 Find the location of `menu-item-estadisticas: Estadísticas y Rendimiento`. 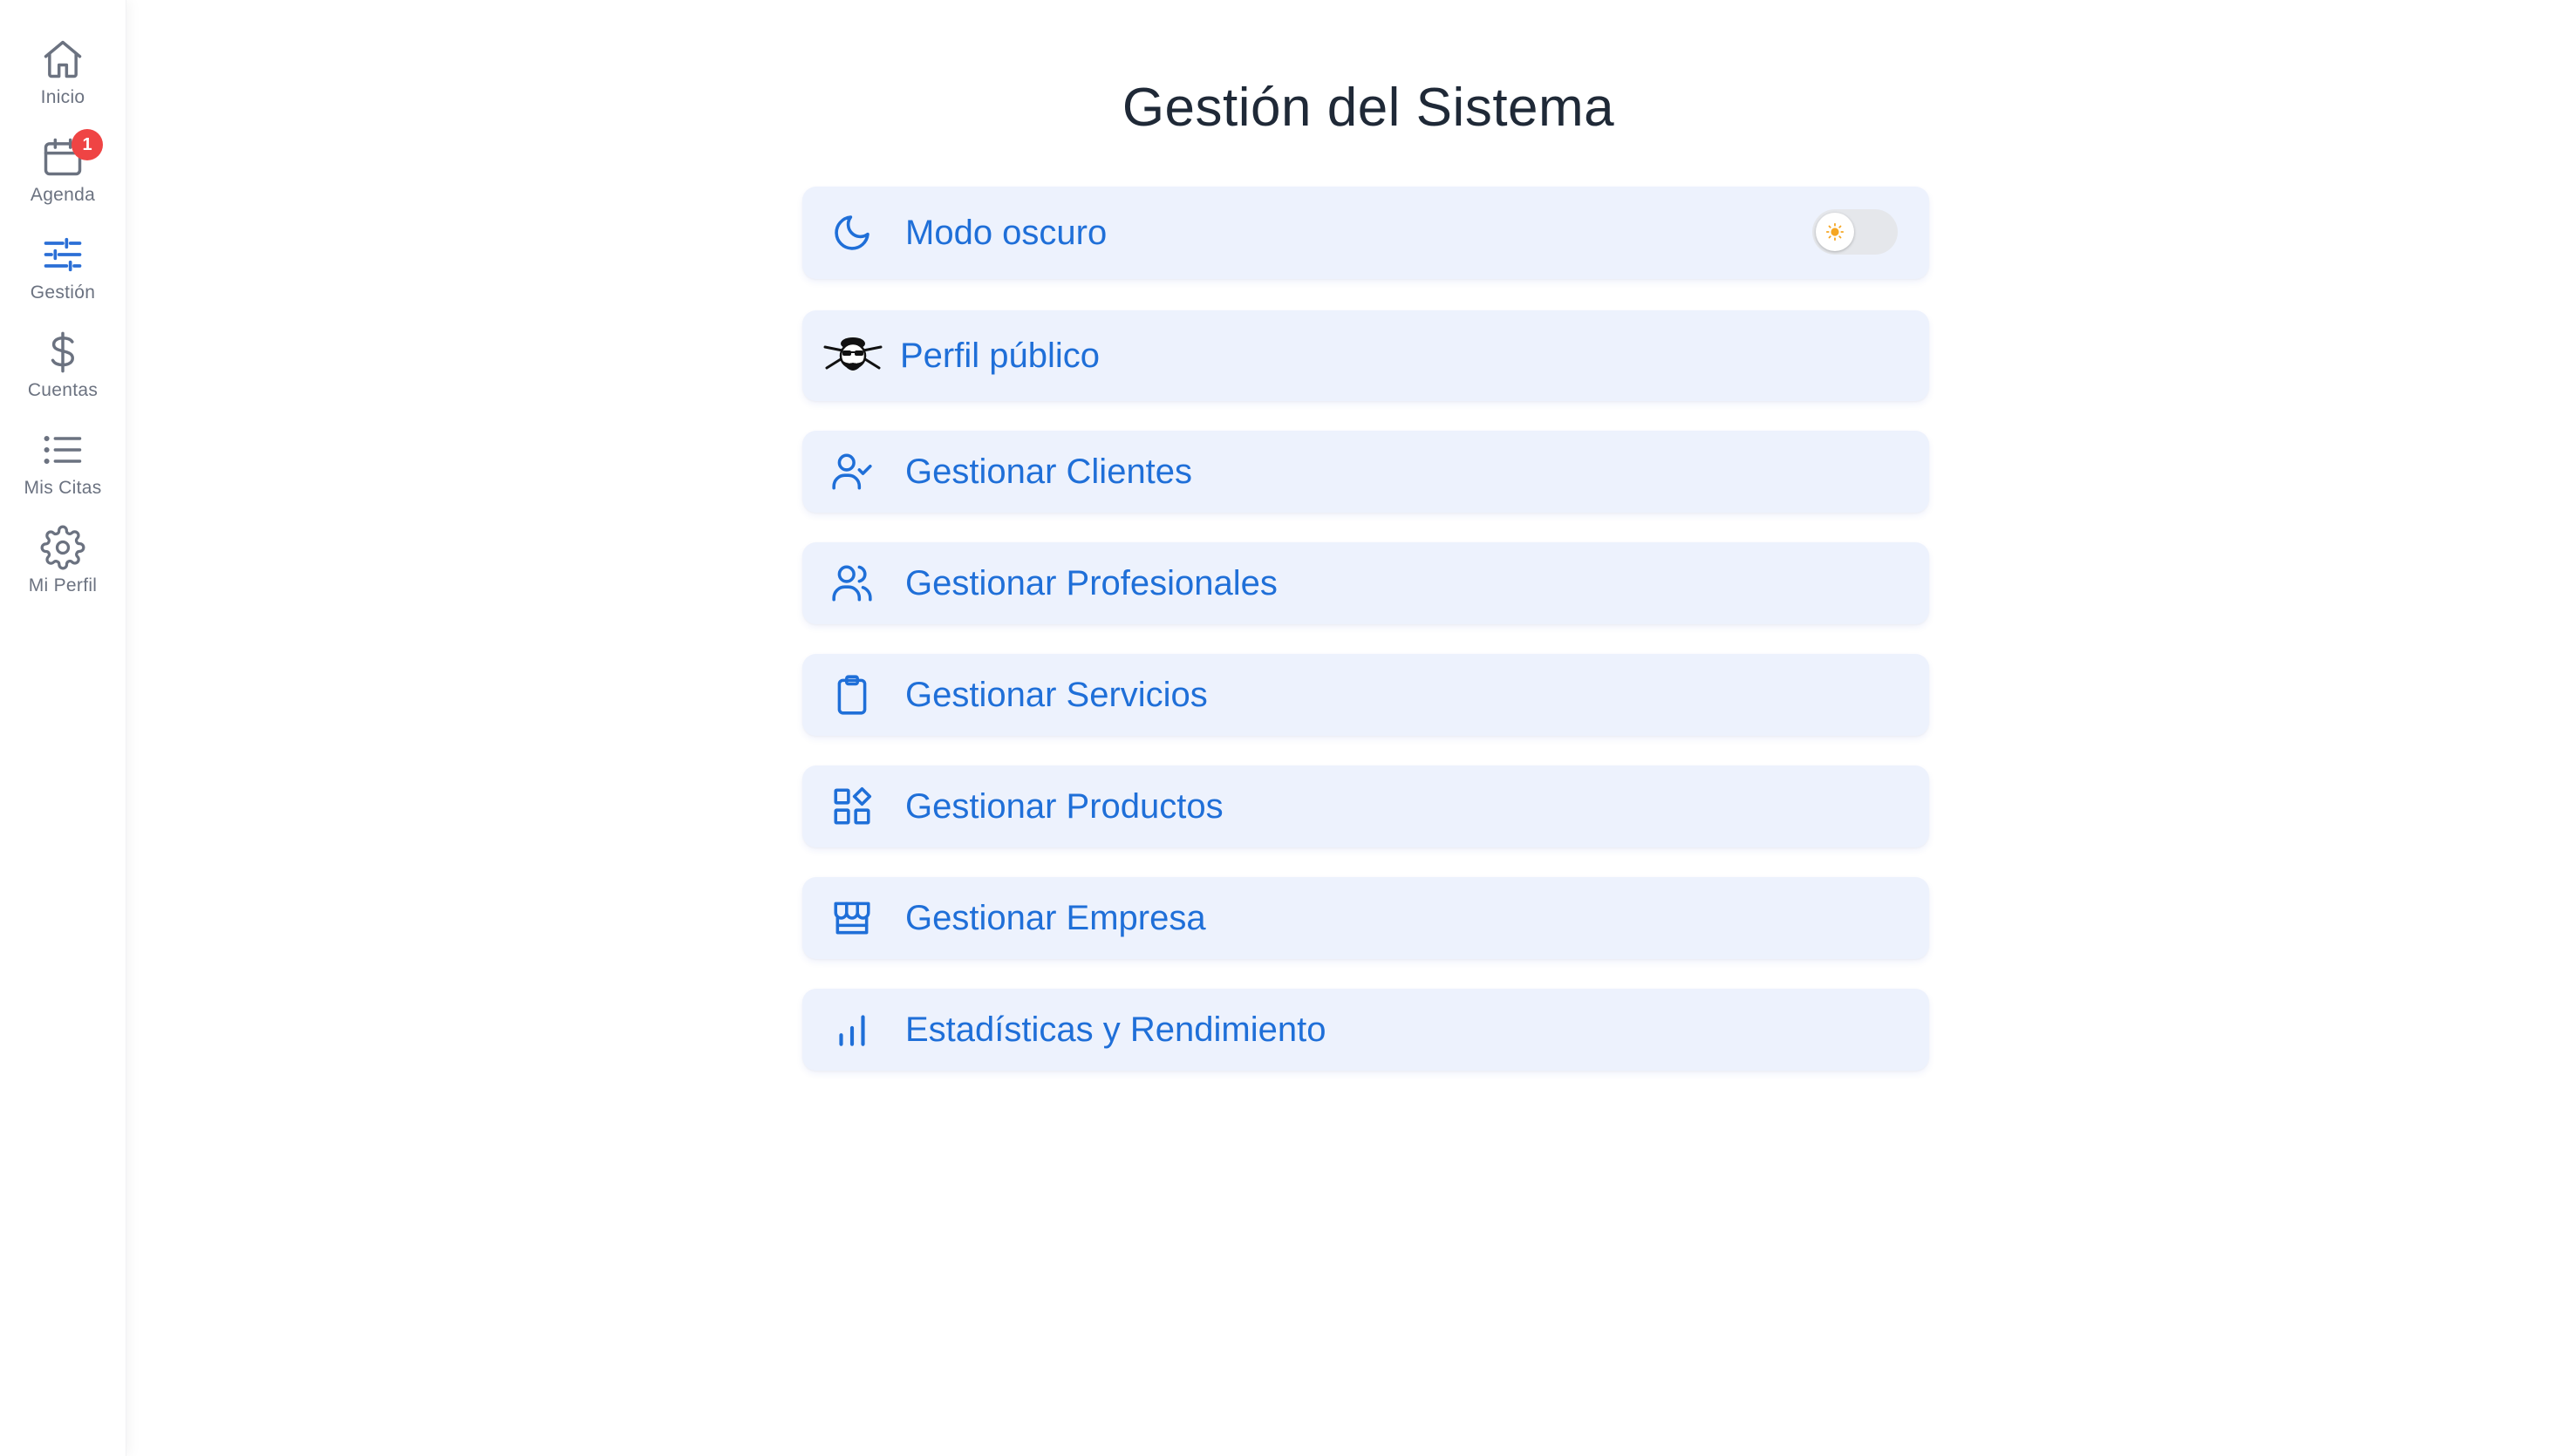

menu-item-estadisticas: Estadísticas y Rendimiento is located at coordinates (1365, 1030).